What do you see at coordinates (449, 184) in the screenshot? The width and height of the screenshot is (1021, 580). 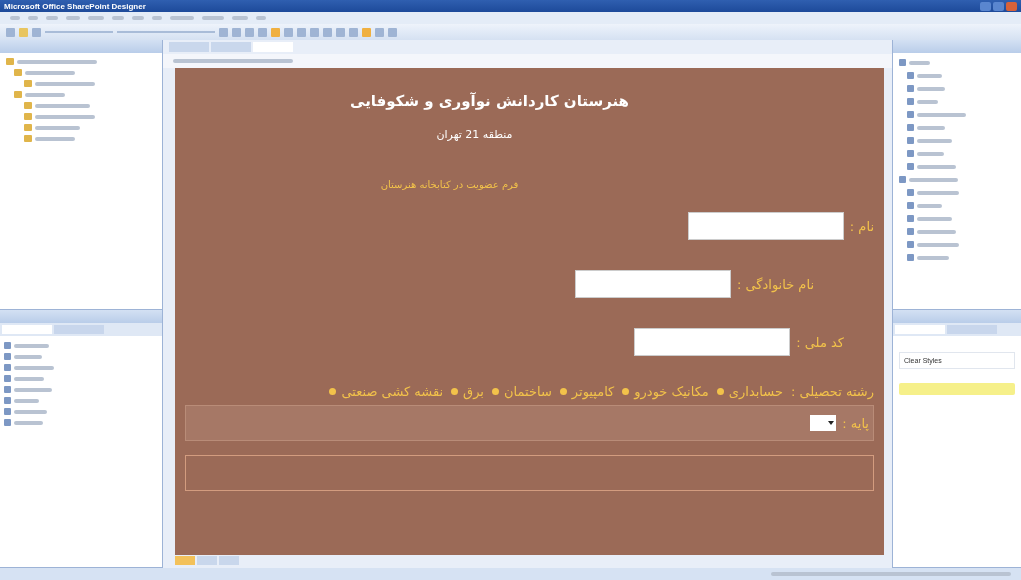 I see `form-heading: فرم عضویت در کتابخانه هنرستان` at bounding box center [449, 184].